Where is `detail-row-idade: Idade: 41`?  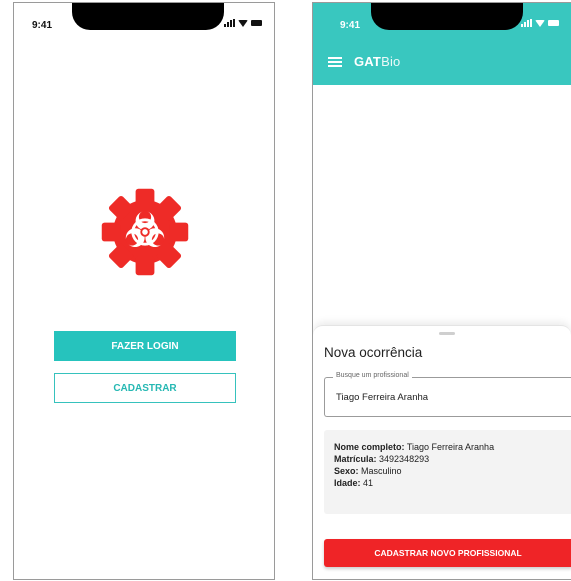
detail-row-idade: Idade: 41 is located at coordinates (353, 483).